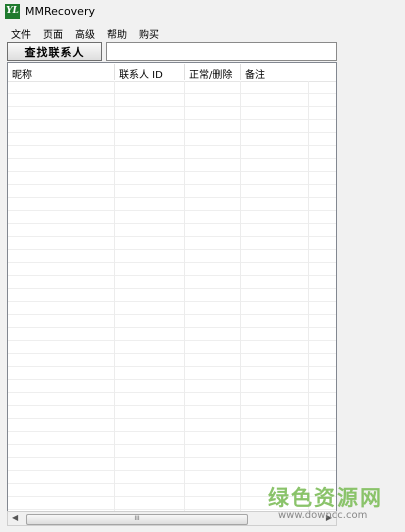 The image size is (405, 532). What do you see at coordinates (12, 11) in the screenshot?
I see `app-icon: YL` at bounding box center [12, 11].